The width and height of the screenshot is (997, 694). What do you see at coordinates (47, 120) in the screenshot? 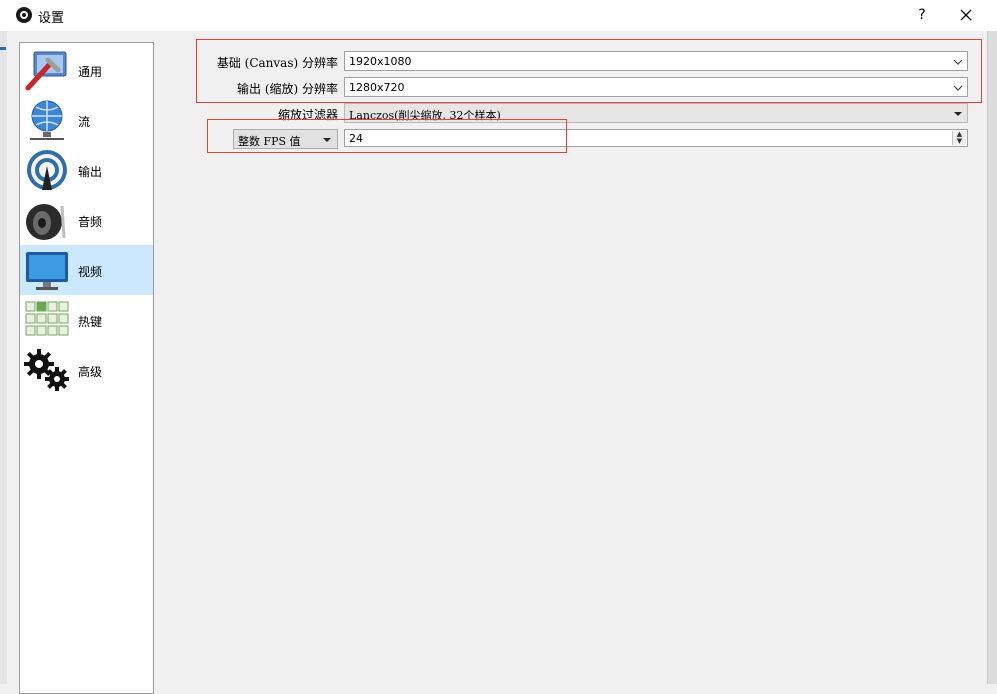
I see `stream-globe-icon` at bounding box center [47, 120].